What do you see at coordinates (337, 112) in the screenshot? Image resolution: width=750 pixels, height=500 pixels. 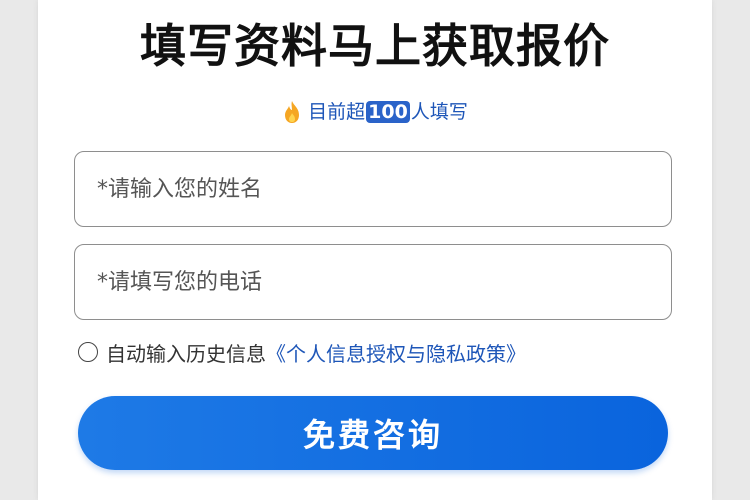 I see `subtitle-prefix: 目前超` at bounding box center [337, 112].